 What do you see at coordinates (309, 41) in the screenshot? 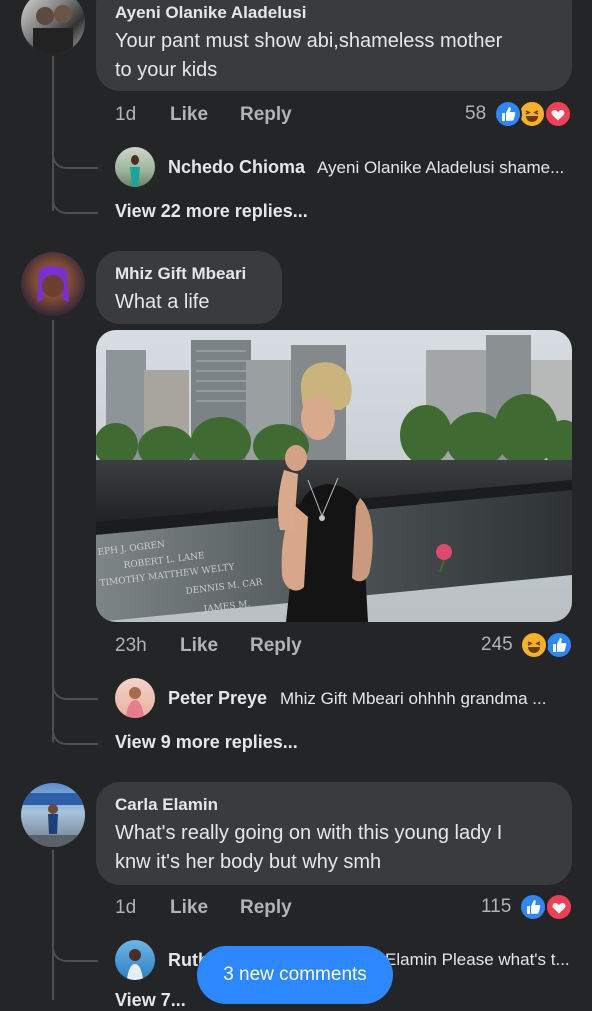
I see `comment-text: Your pant must show abi,shameless mother` at bounding box center [309, 41].